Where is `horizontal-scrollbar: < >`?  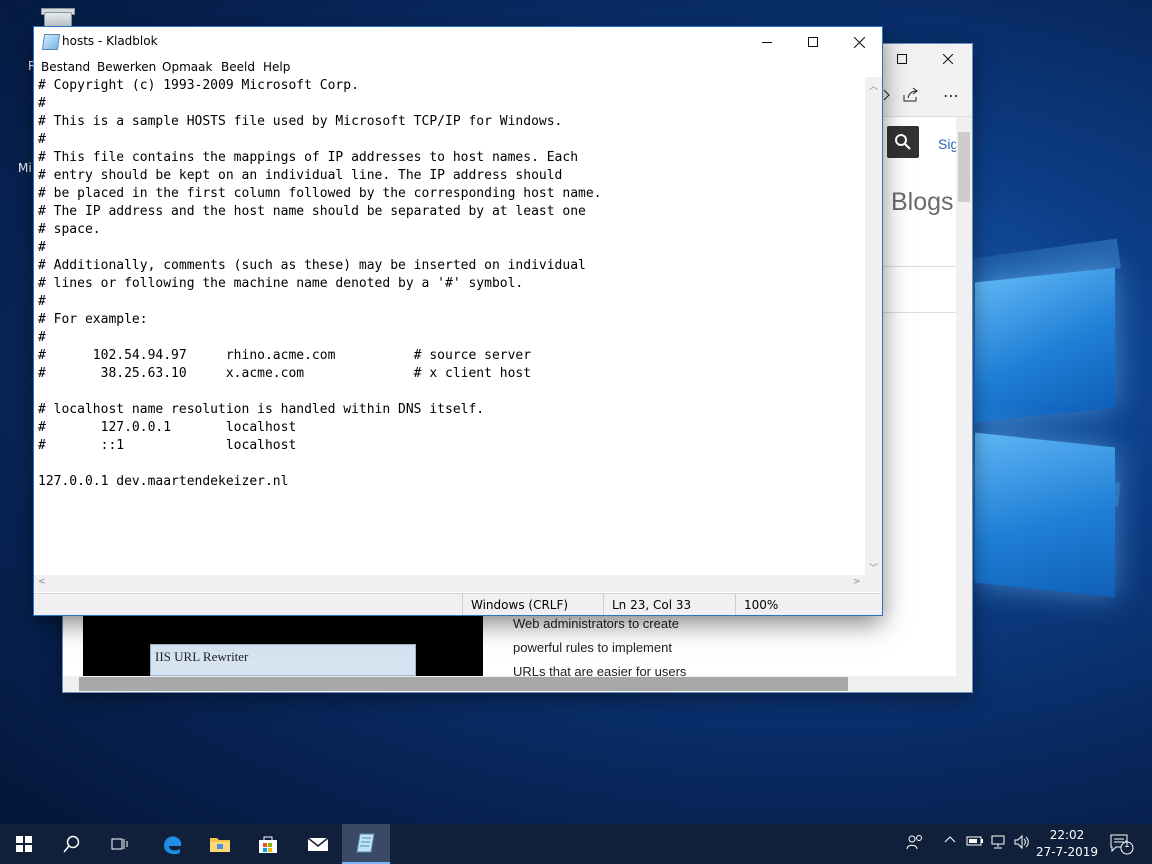 horizontal-scrollbar: < > is located at coordinates (449, 583).